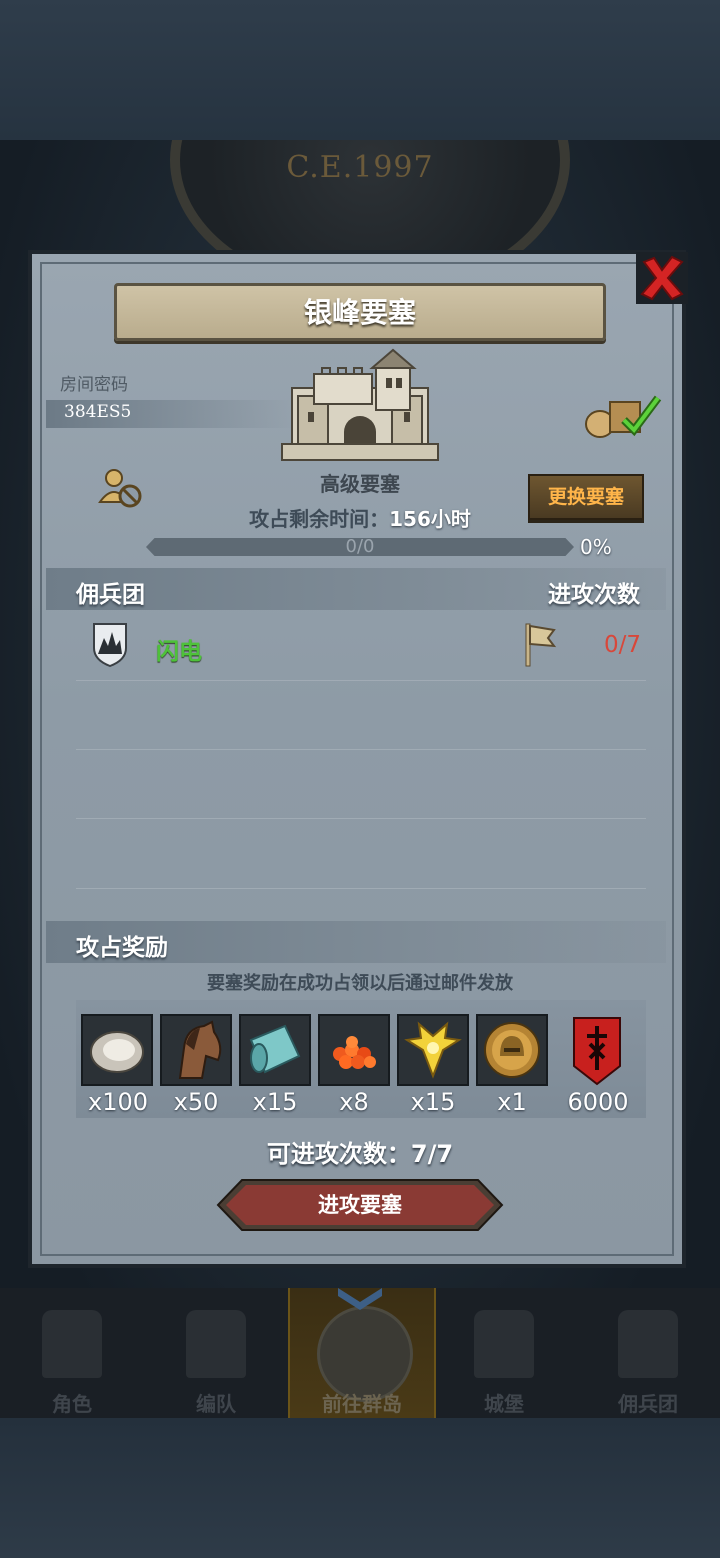 The width and height of the screenshot is (720, 1558). Describe the element at coordinates (216, 1344) in the screenshot. I see `helmet-icon` at that location.